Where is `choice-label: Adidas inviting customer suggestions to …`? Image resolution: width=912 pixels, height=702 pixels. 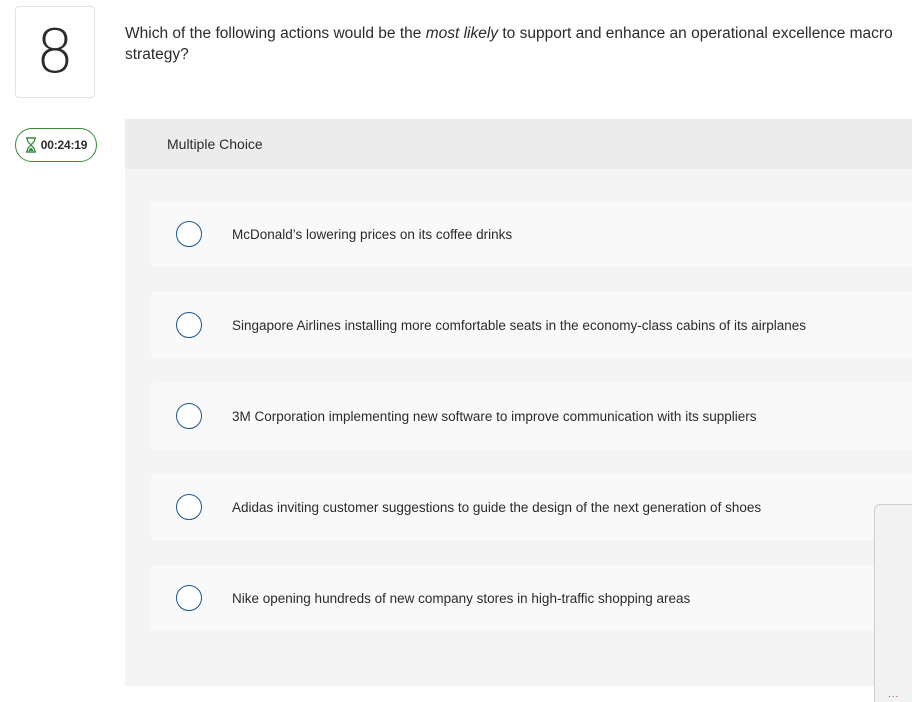
choice-label: Adidas inviting customer suggestions to … is located at coordinates (497, 507).